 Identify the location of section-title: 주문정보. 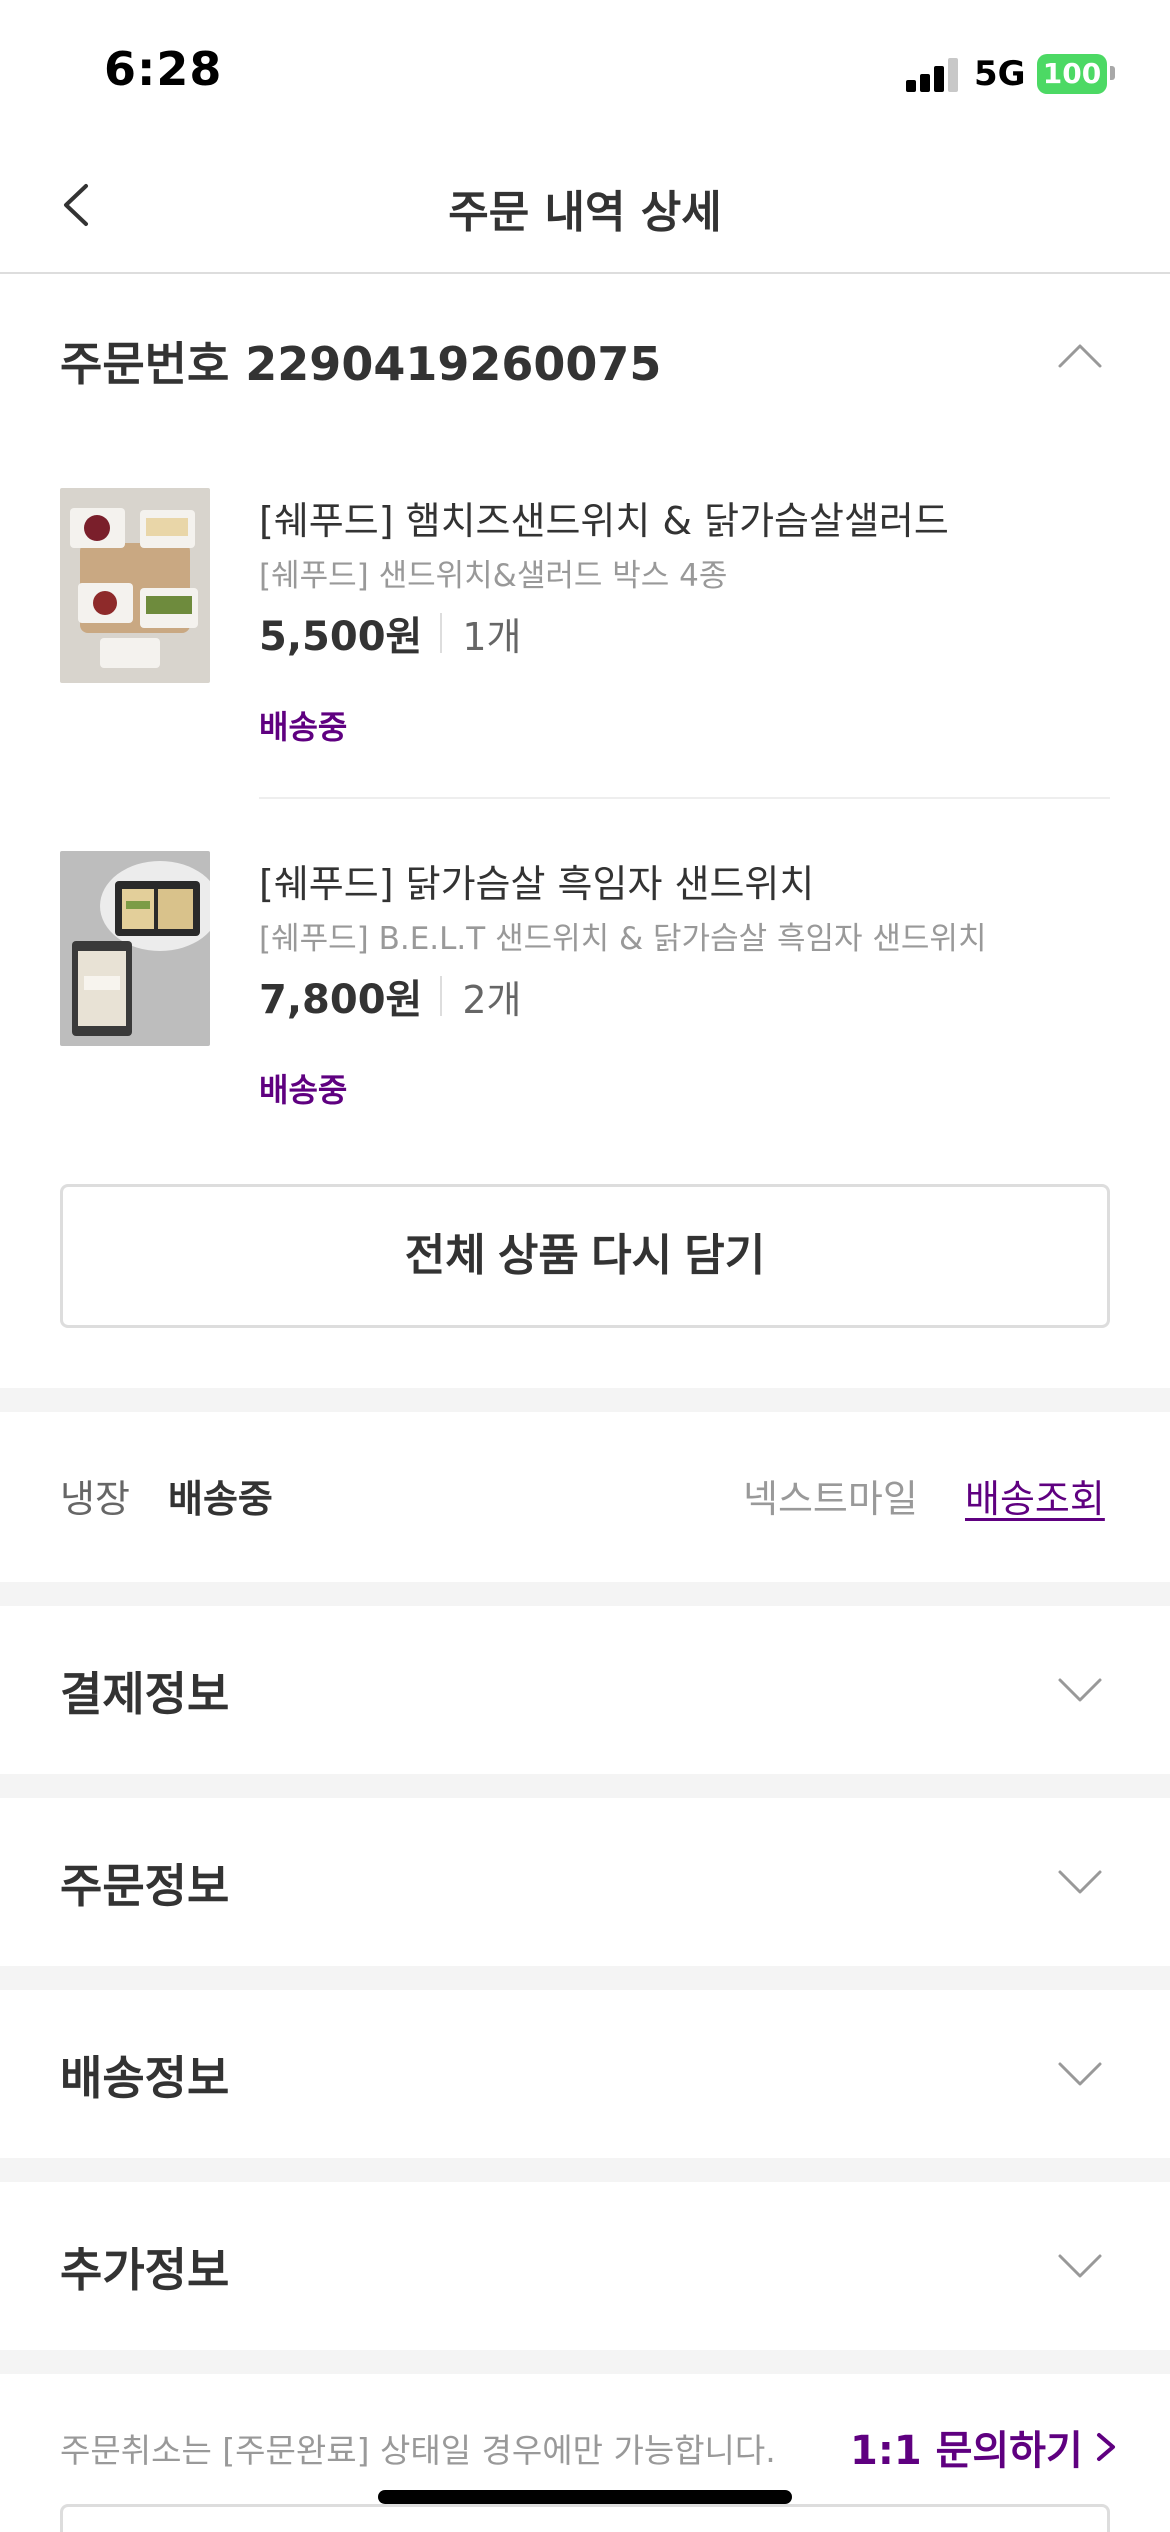
(145, 1886).